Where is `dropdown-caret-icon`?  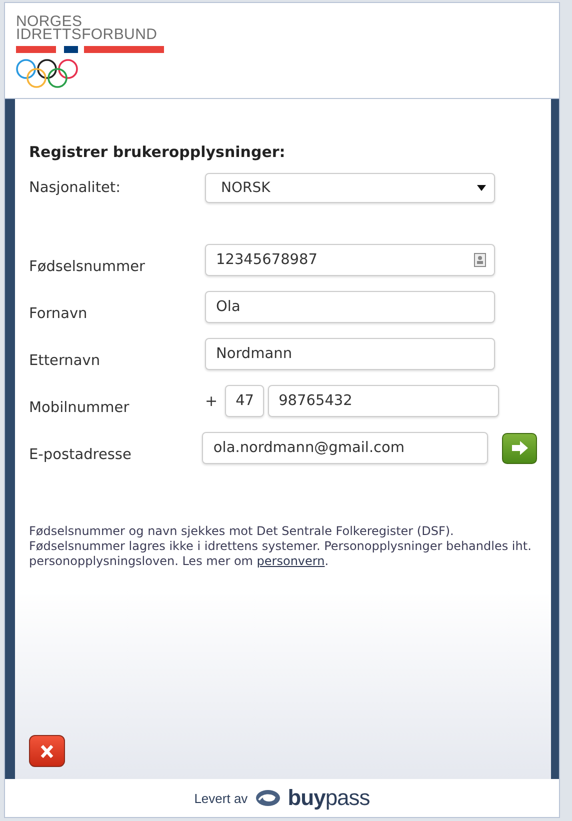 dropdown-caret-icon is located at coordinates (481, 188).